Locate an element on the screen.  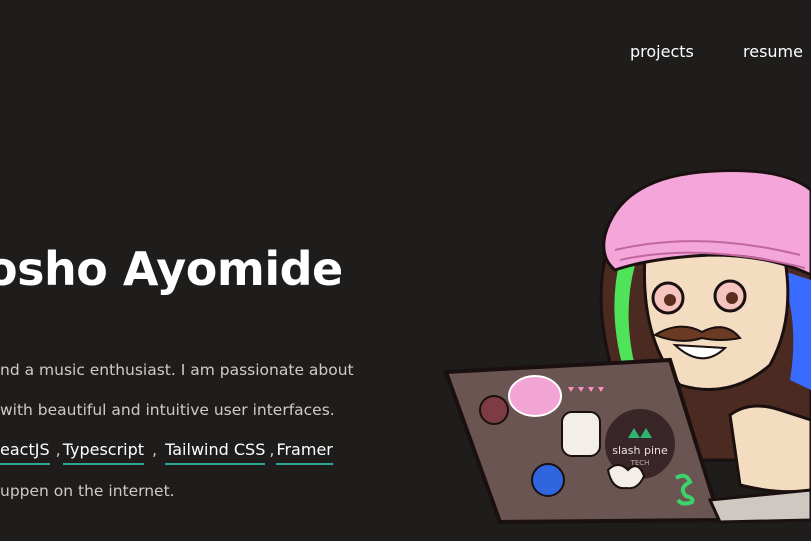
moustache-shape is located at coordinates (697, 333).